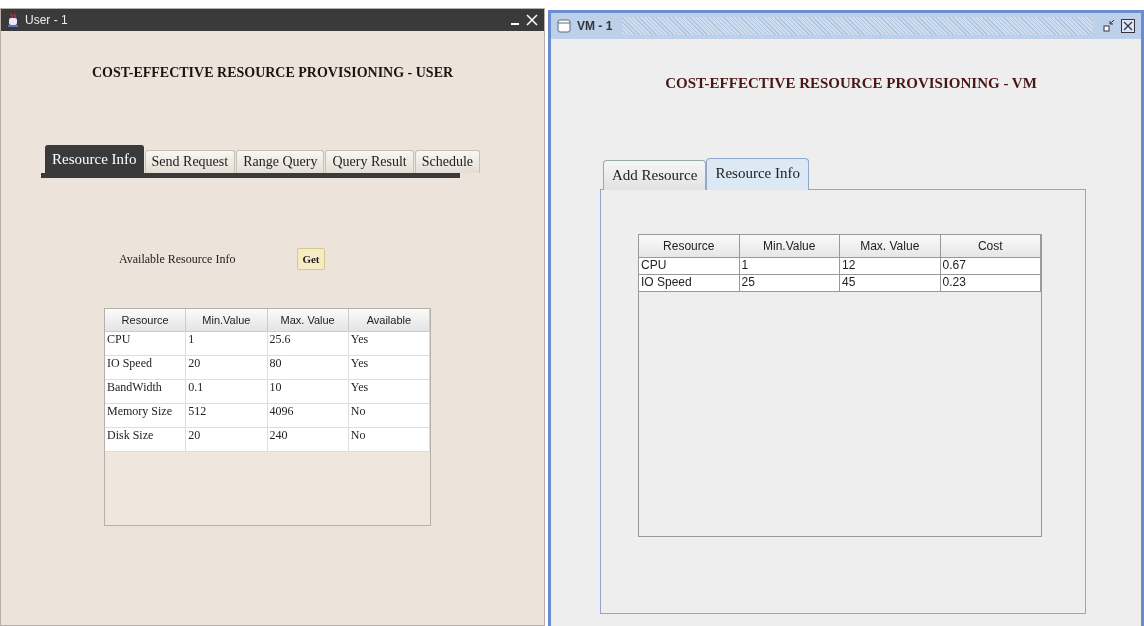 This screenshot has width=1144, height=626. Describe the element at coordinates (1109, 26) in the screenshot. I see `restore-icon` at that location.